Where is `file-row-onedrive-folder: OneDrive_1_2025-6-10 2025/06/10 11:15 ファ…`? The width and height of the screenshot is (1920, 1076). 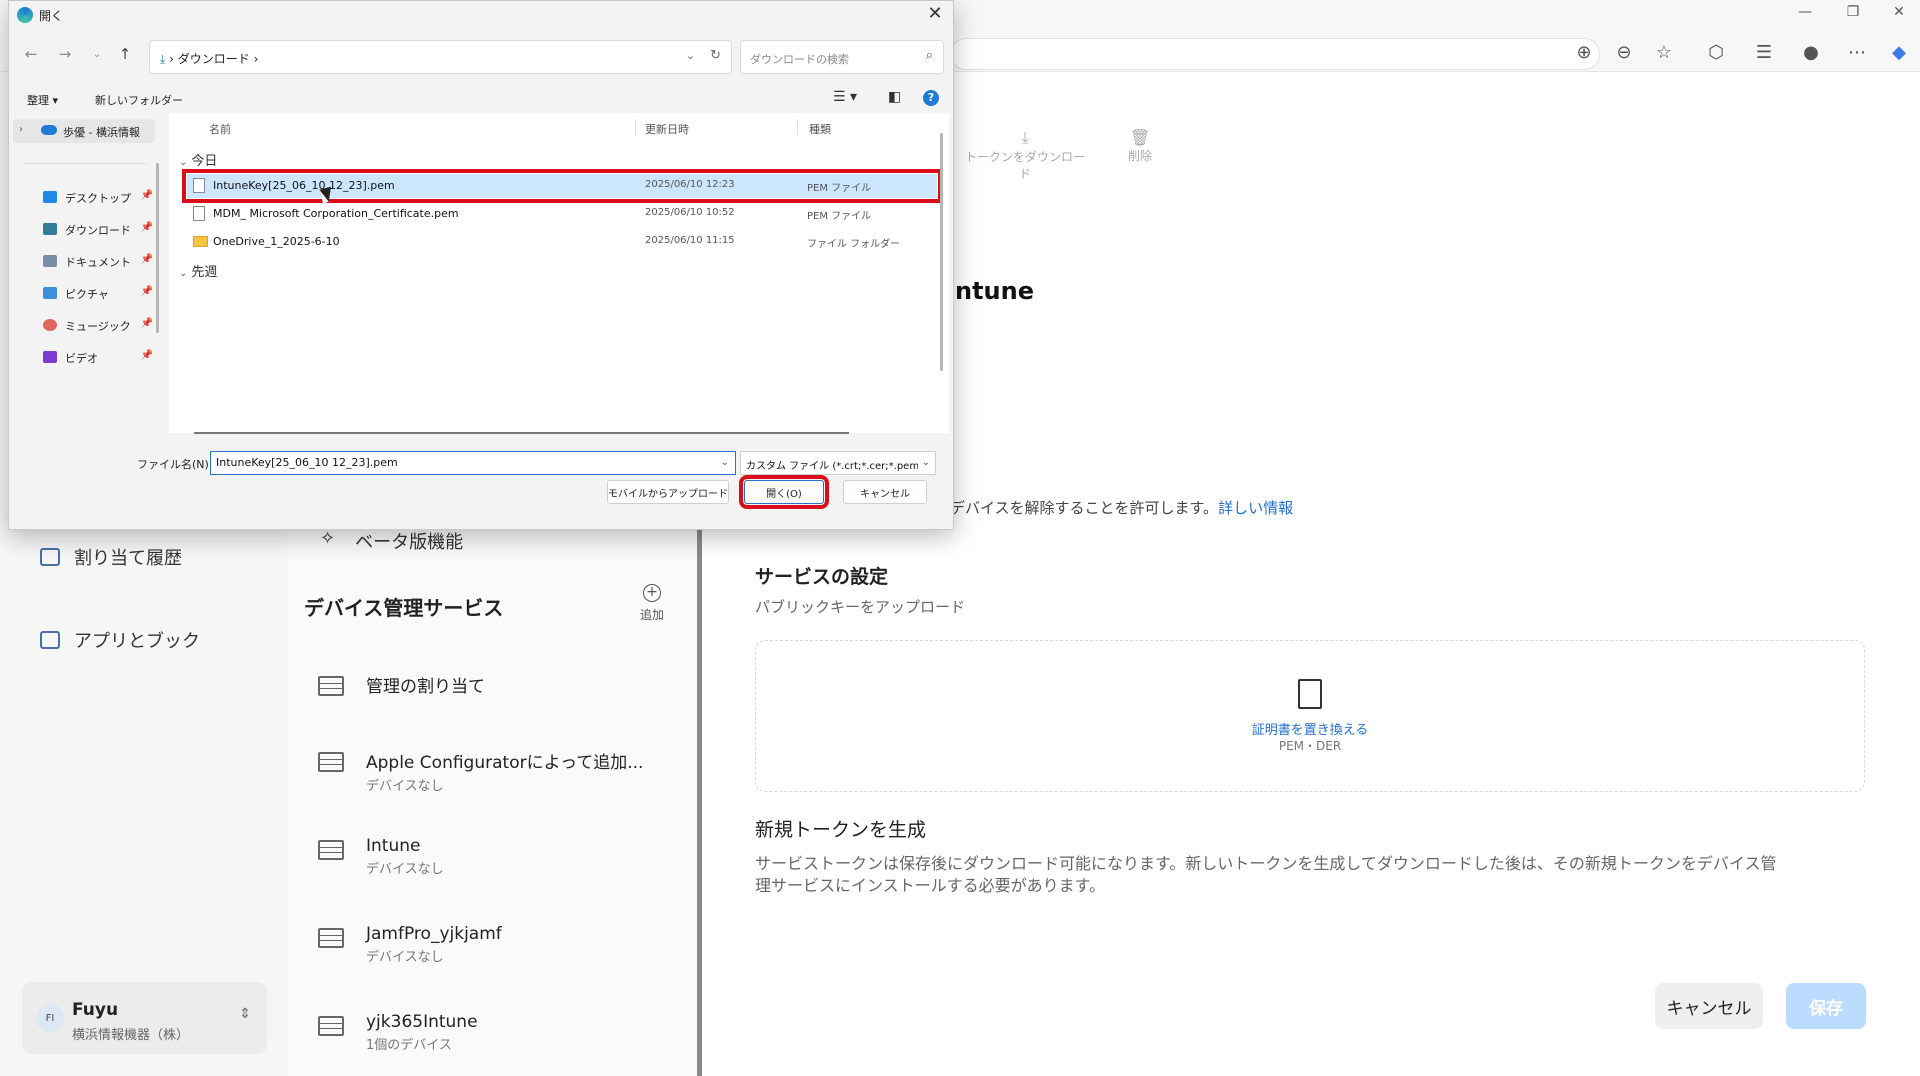
file-row-onedrive-folder: OneDrive_1_2025-6-10 2025/06/10 11:15 ファ… is located at coordinates (562, 242).